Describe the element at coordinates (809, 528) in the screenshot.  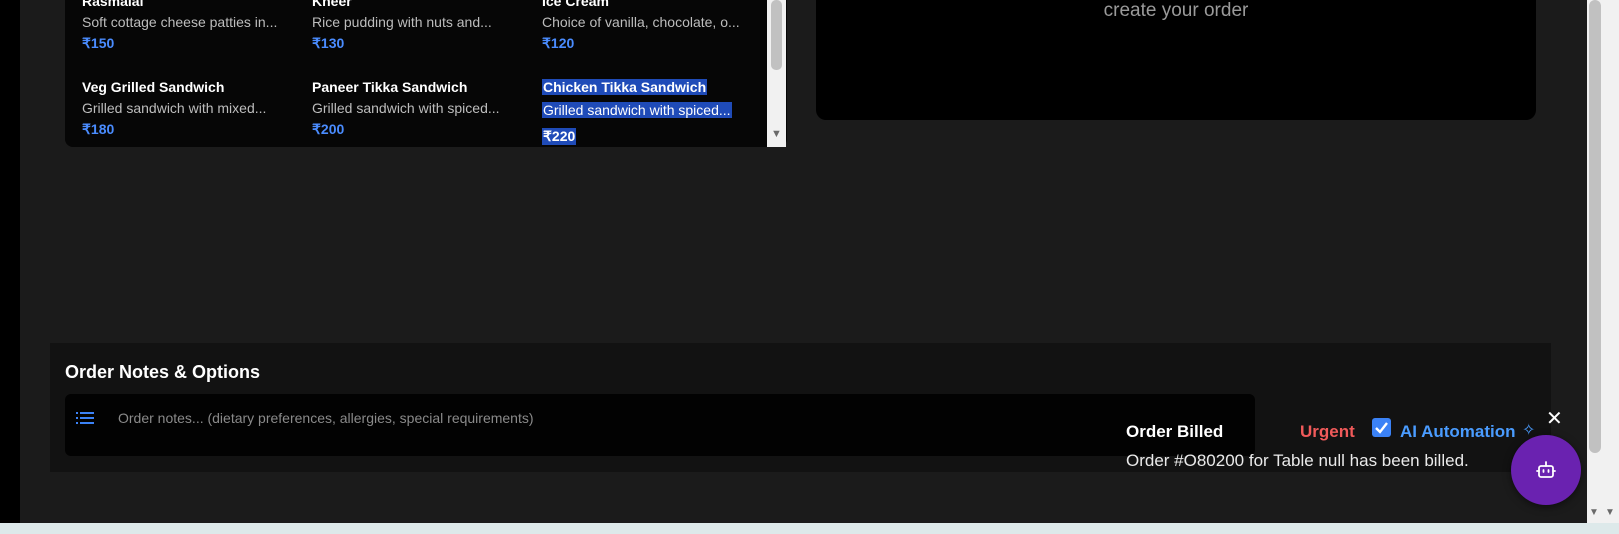
I see `taskbar-edge` at that location.